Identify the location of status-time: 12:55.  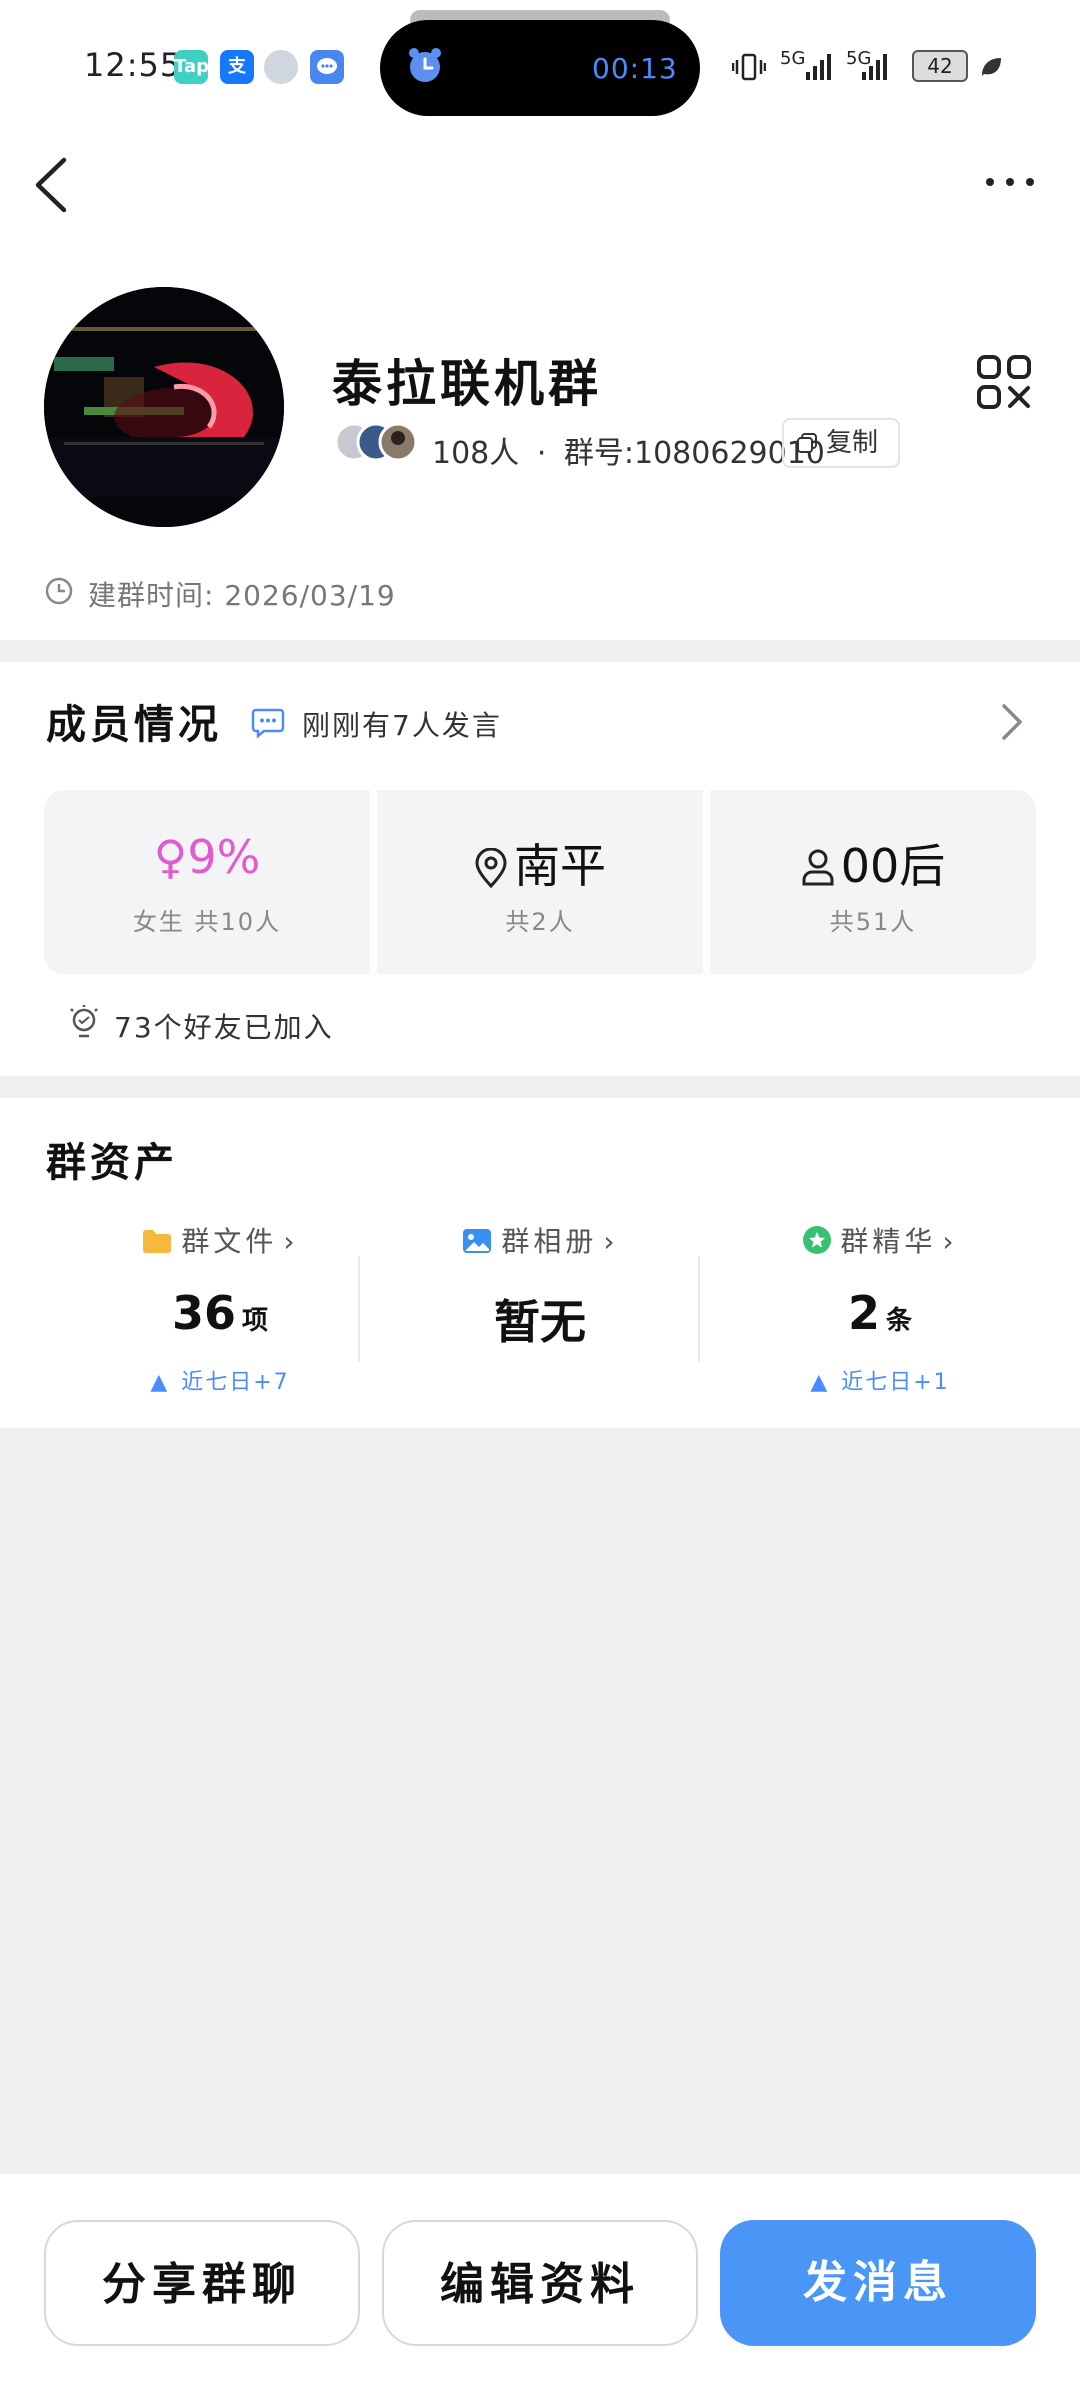
(133, 65).